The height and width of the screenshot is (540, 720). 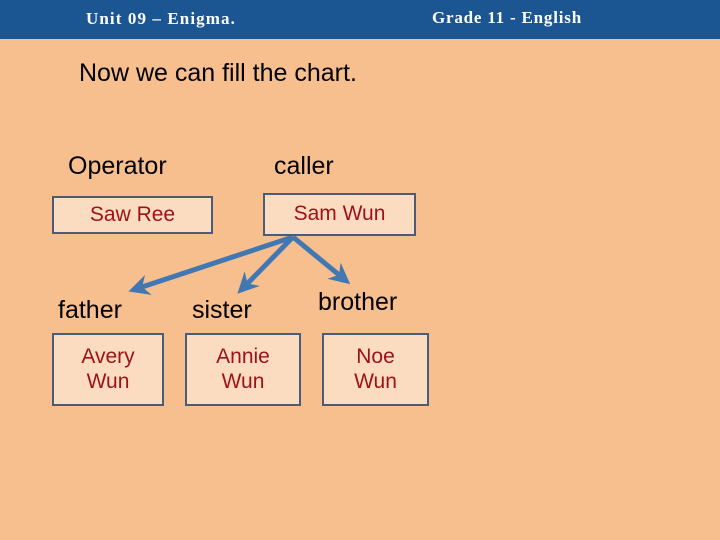 What do you see at coordinates (117, 166) in the screenshot?
I see `role-label-operator: Operator` at bounding box center [117, 166].